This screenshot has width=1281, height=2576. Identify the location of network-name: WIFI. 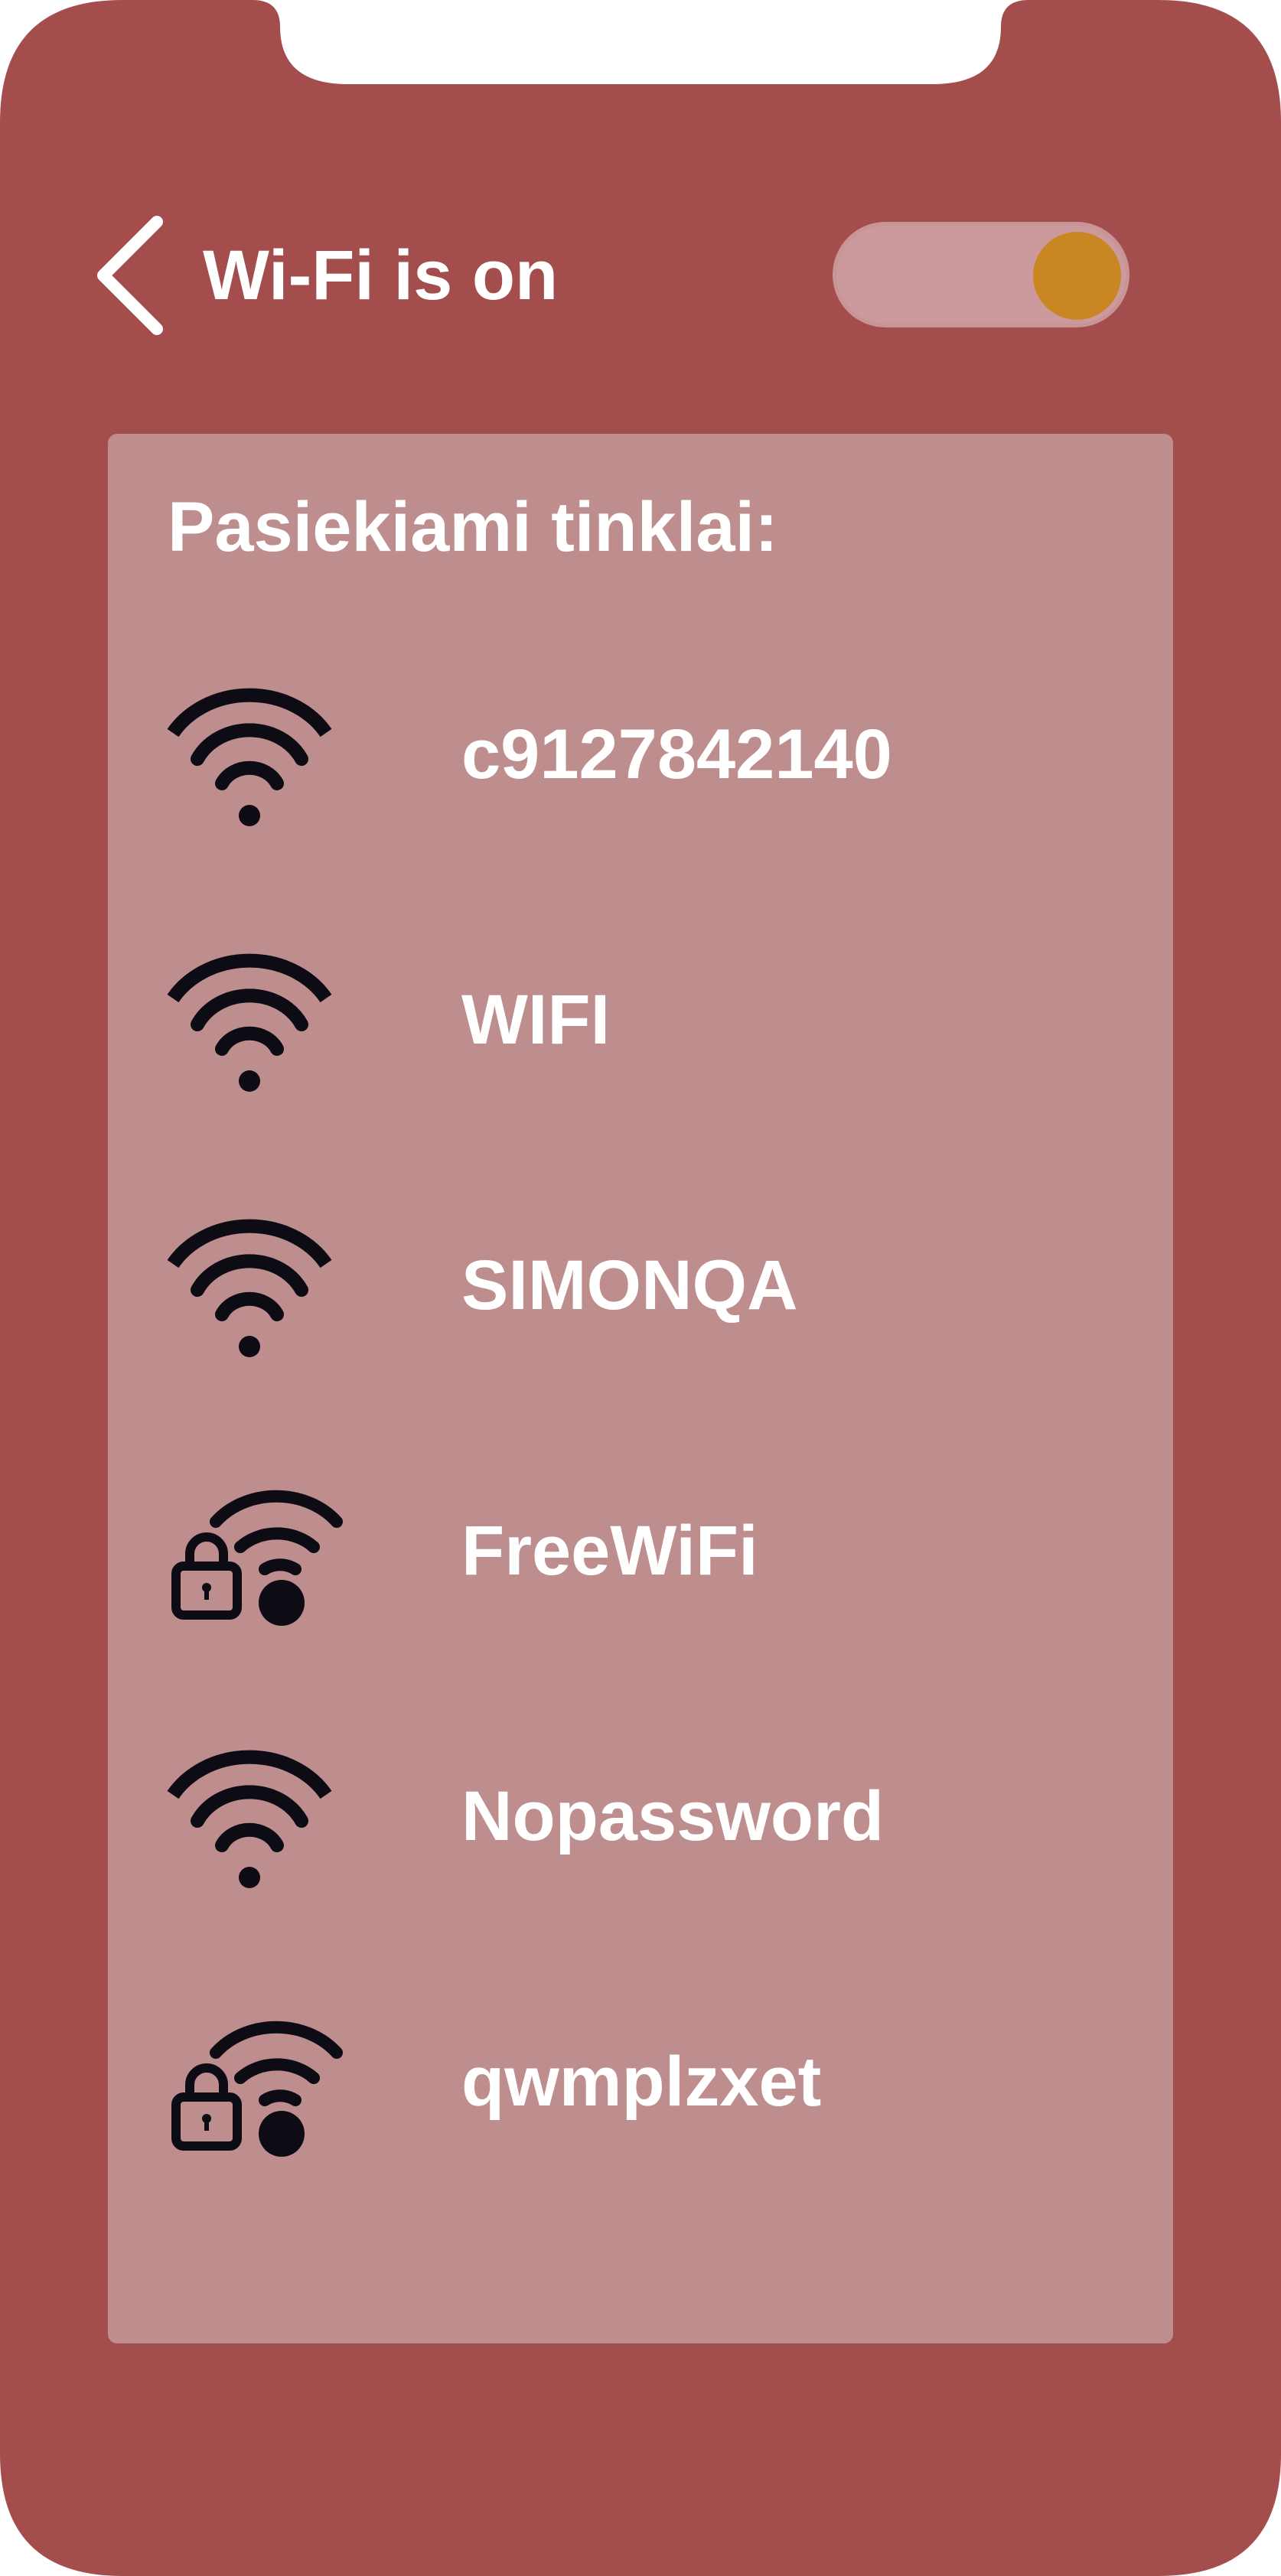
(536, 1020).